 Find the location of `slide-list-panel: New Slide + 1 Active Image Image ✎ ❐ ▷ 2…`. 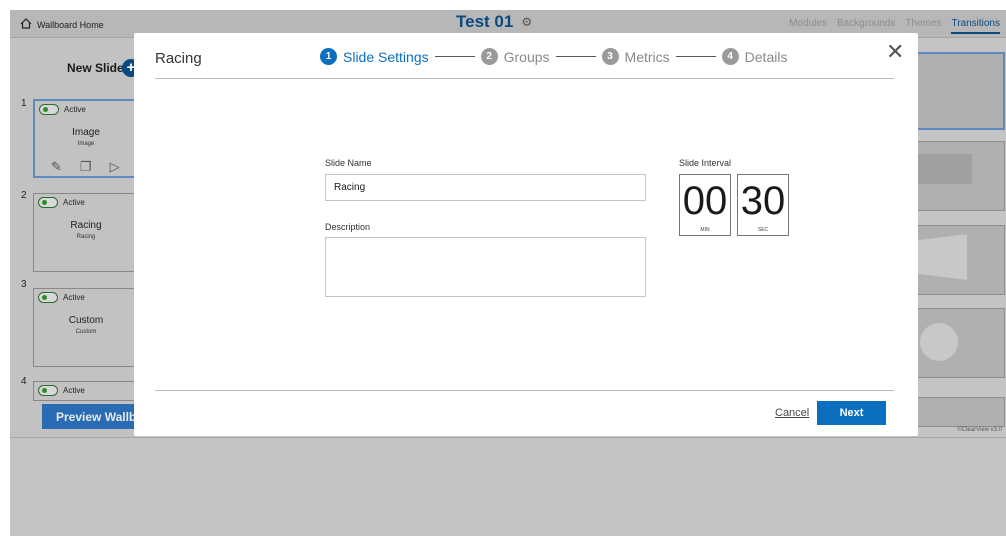

slide-list-panel: New Slide + 1 Active Image Image ✎ ❐ ▷ 2… is located at coordinates (76, 238).